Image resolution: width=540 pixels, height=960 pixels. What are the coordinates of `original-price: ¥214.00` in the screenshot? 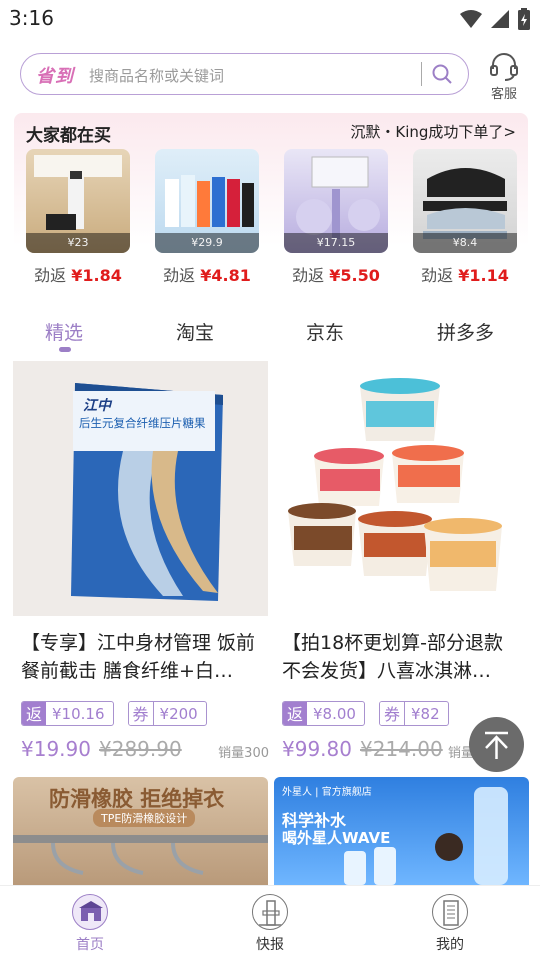 It's located at (401, 749).